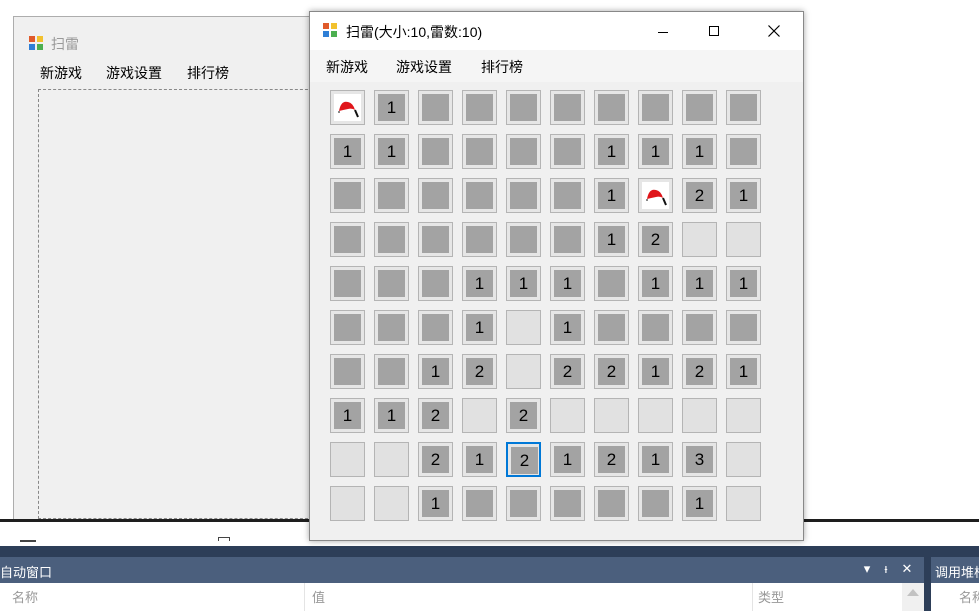  I want to click on cell-number: 3, so click(699, 459).